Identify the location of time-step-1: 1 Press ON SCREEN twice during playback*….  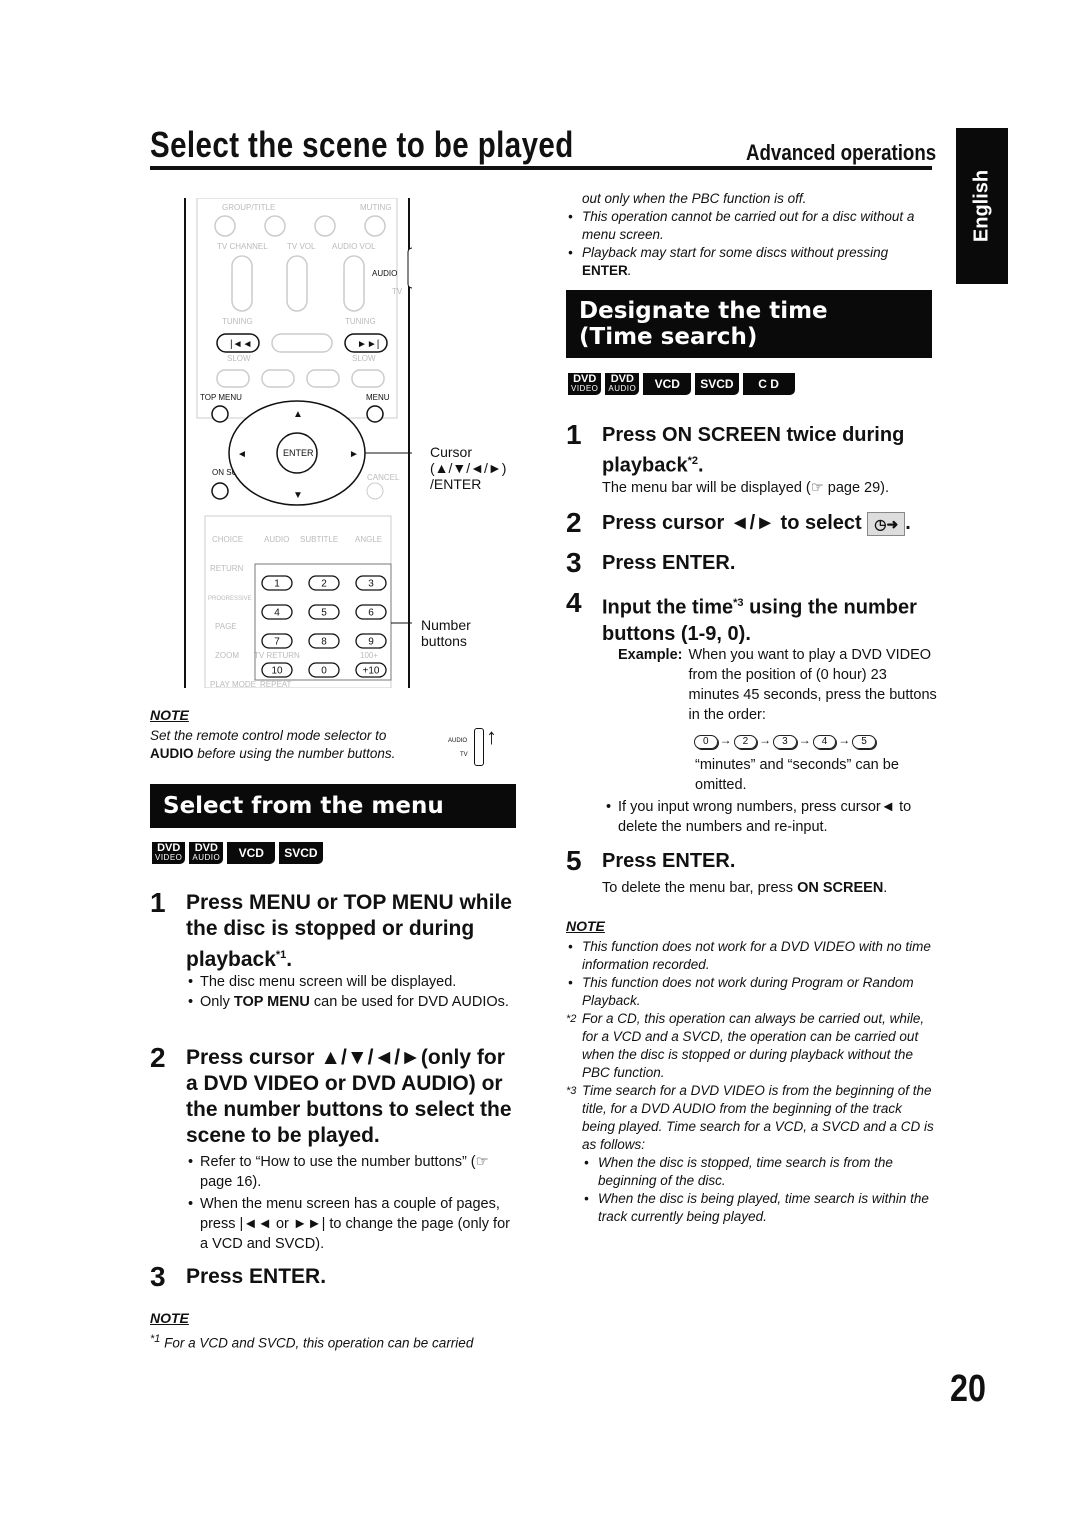
(735, 448).